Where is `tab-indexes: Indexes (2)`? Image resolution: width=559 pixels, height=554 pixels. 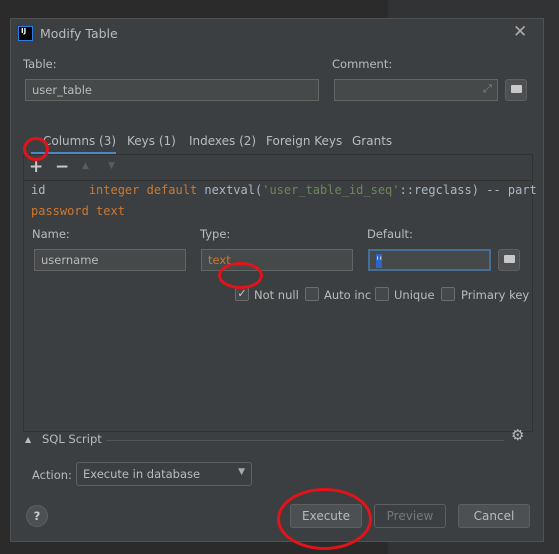 tab-indexes: Indexes (2) is located at coordinates (222, 141).